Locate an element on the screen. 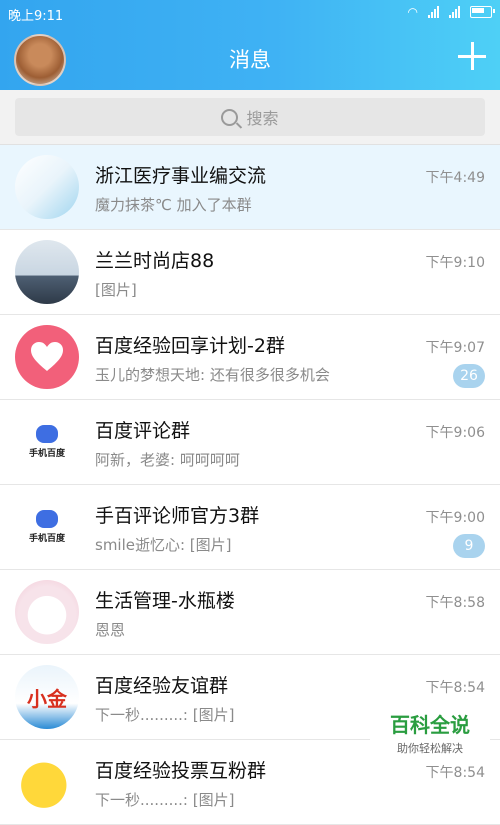 This screenshot has width=500, height=825. doctor-avatar is located at coordinates (47, 187).